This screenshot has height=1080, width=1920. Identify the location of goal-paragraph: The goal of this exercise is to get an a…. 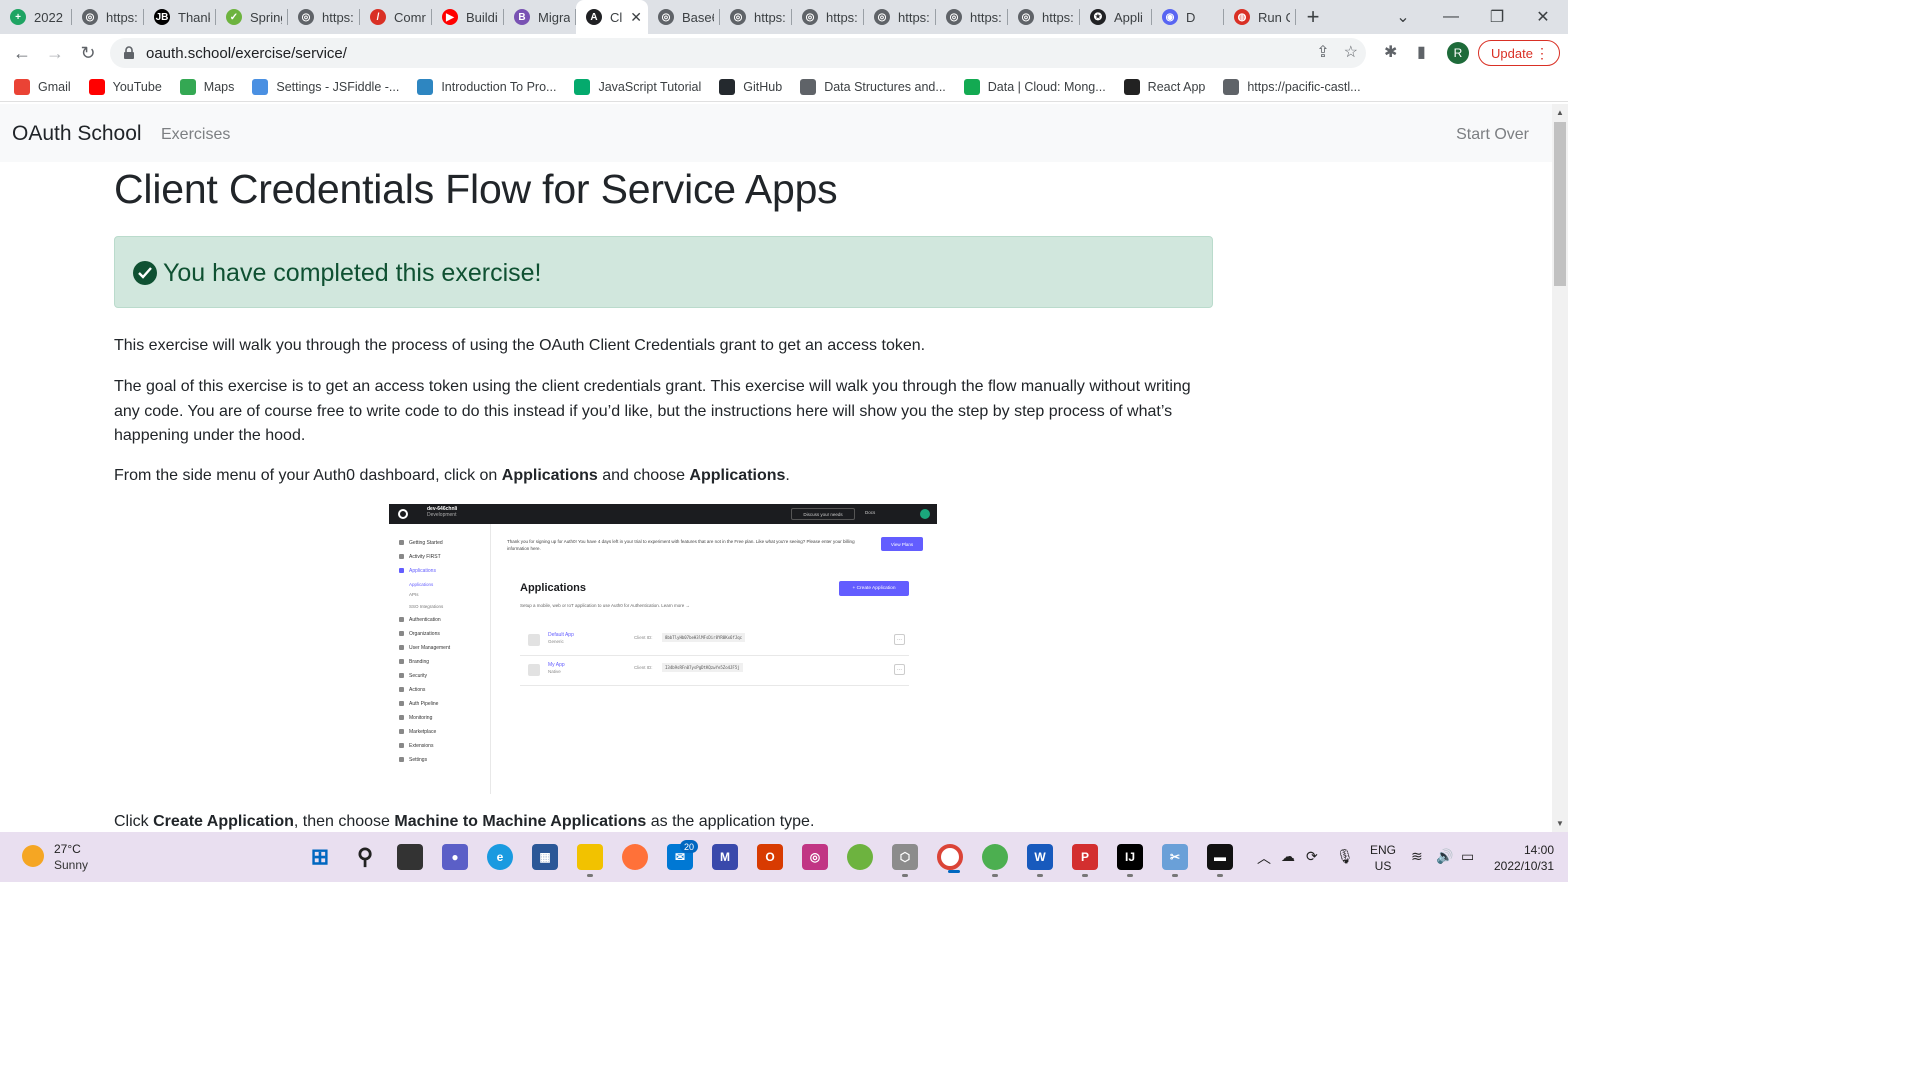
(652, 411).